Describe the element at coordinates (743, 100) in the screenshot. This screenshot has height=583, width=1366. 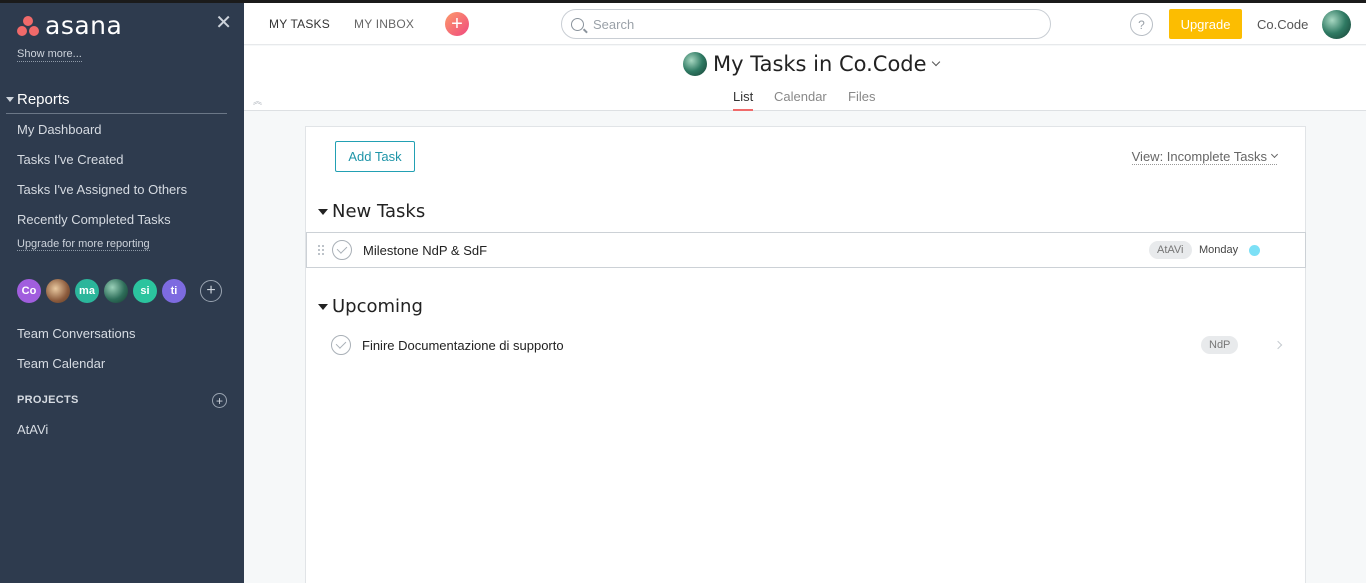
I see `tab-list: List` at that location.